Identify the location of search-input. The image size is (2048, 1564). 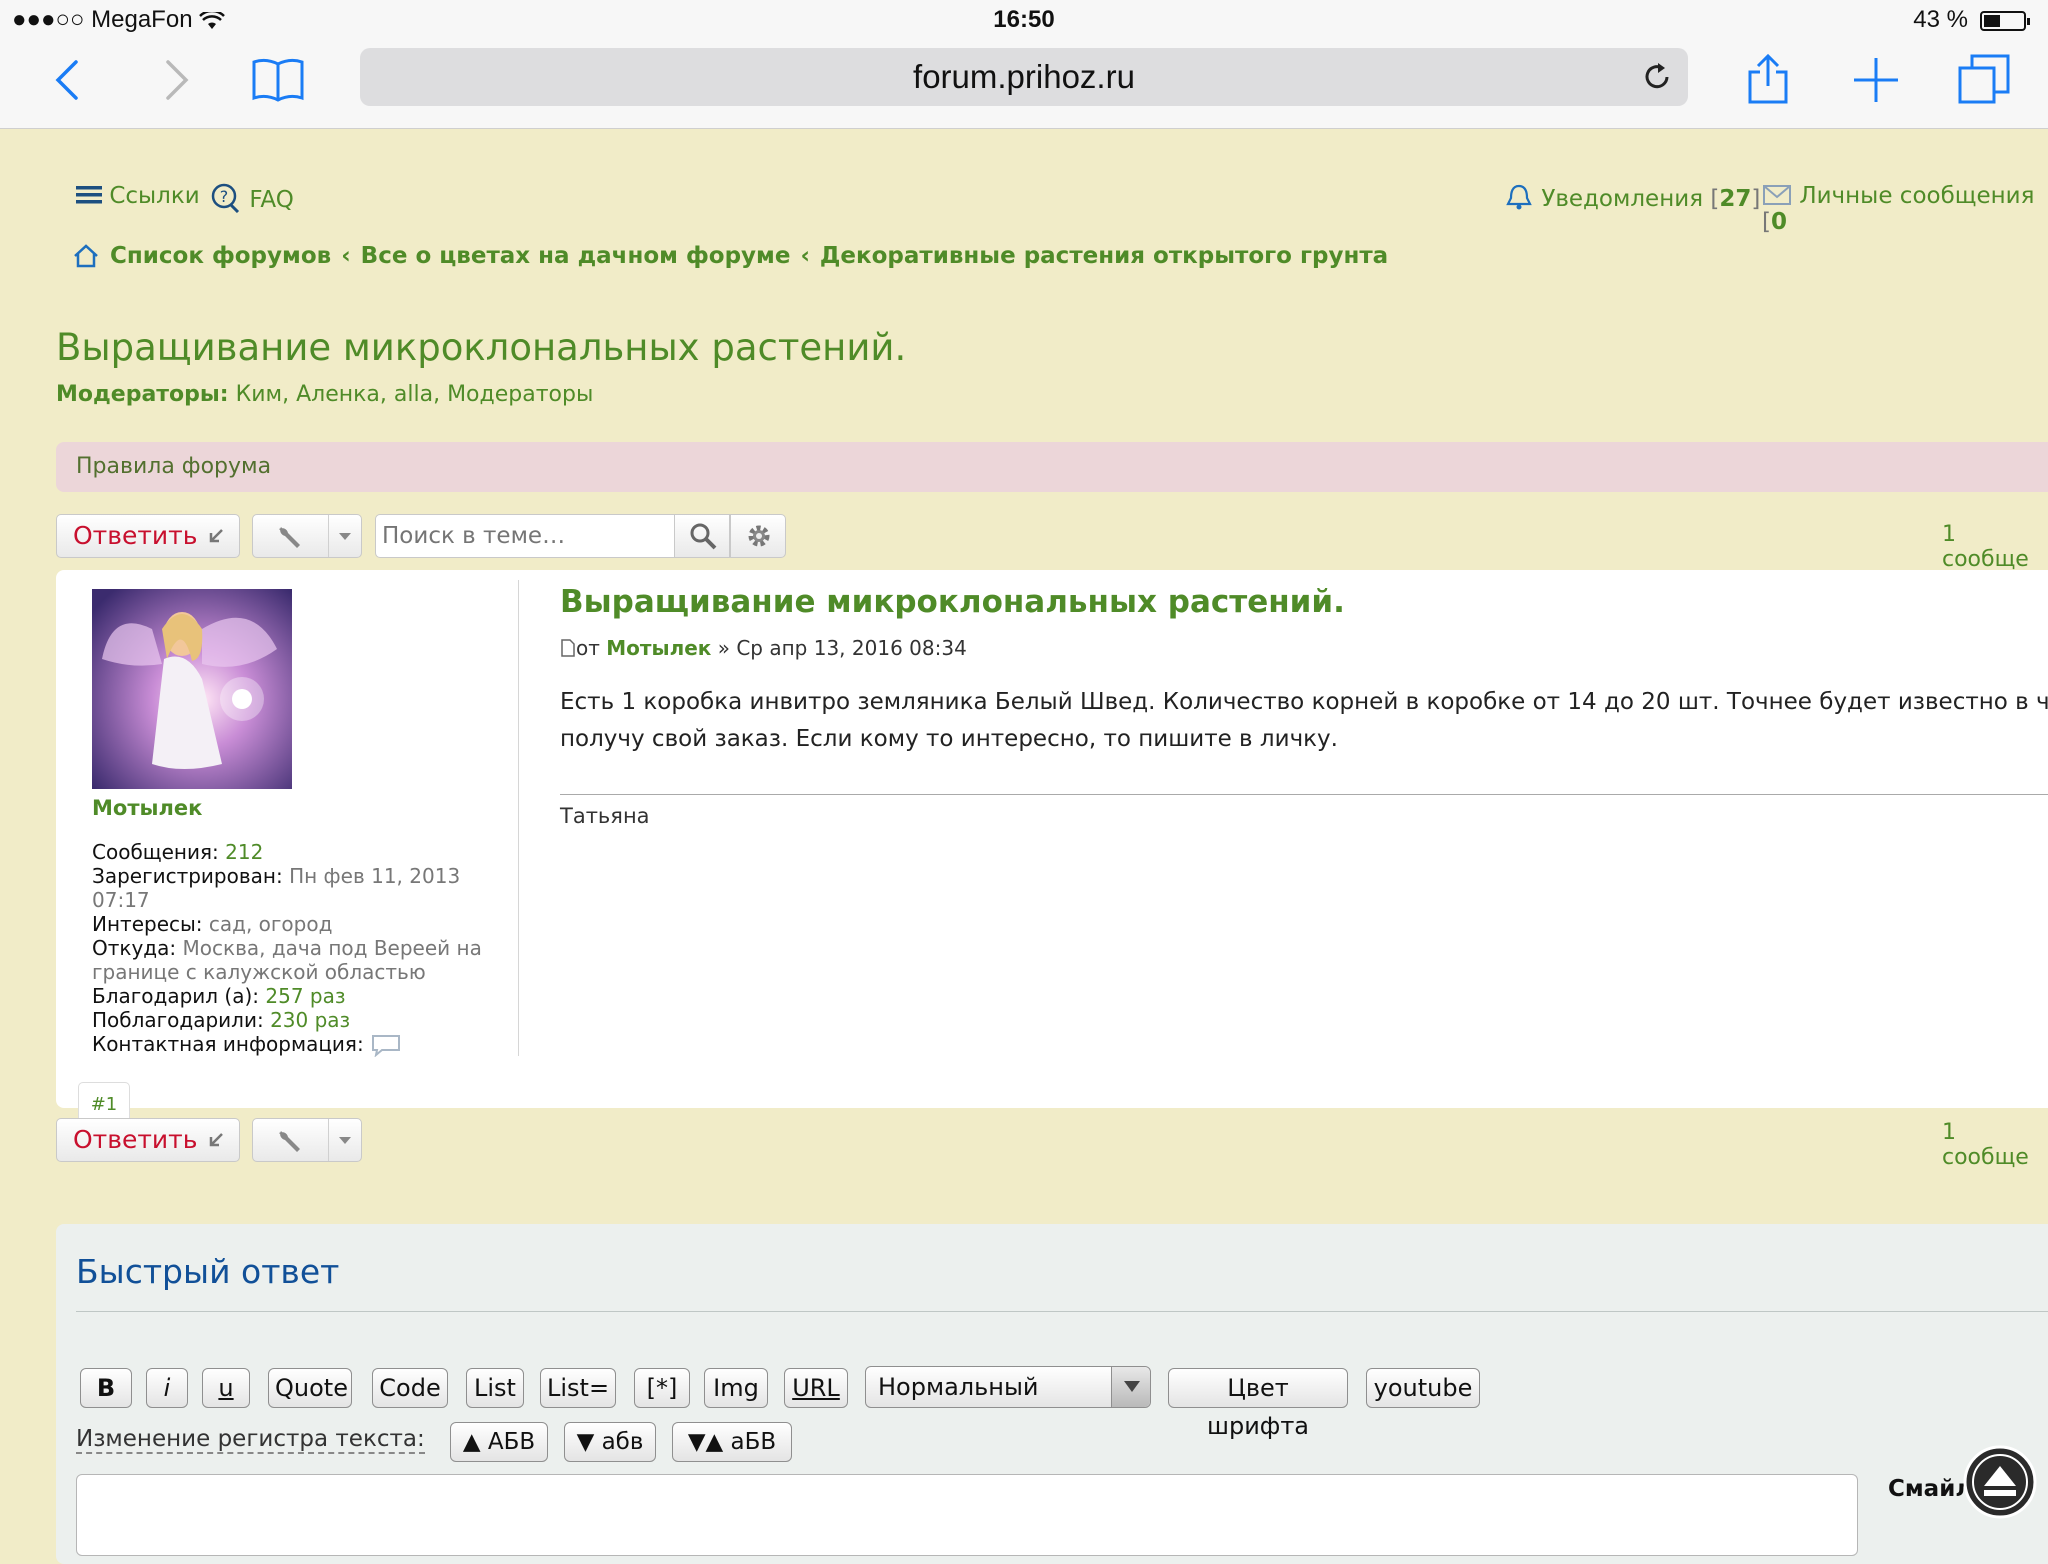
(525, 536).